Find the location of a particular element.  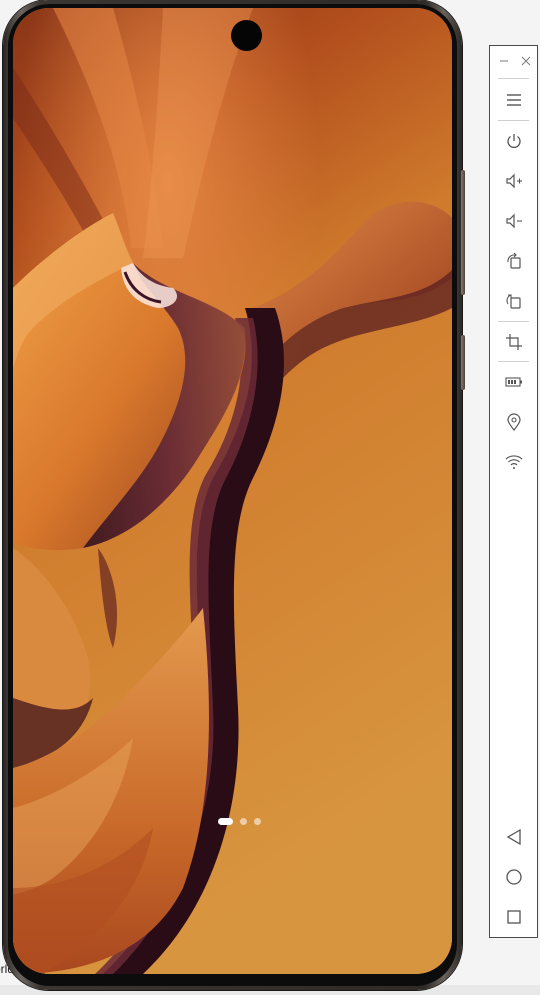

rotate-left-icon is located at coordinates (513, 261).